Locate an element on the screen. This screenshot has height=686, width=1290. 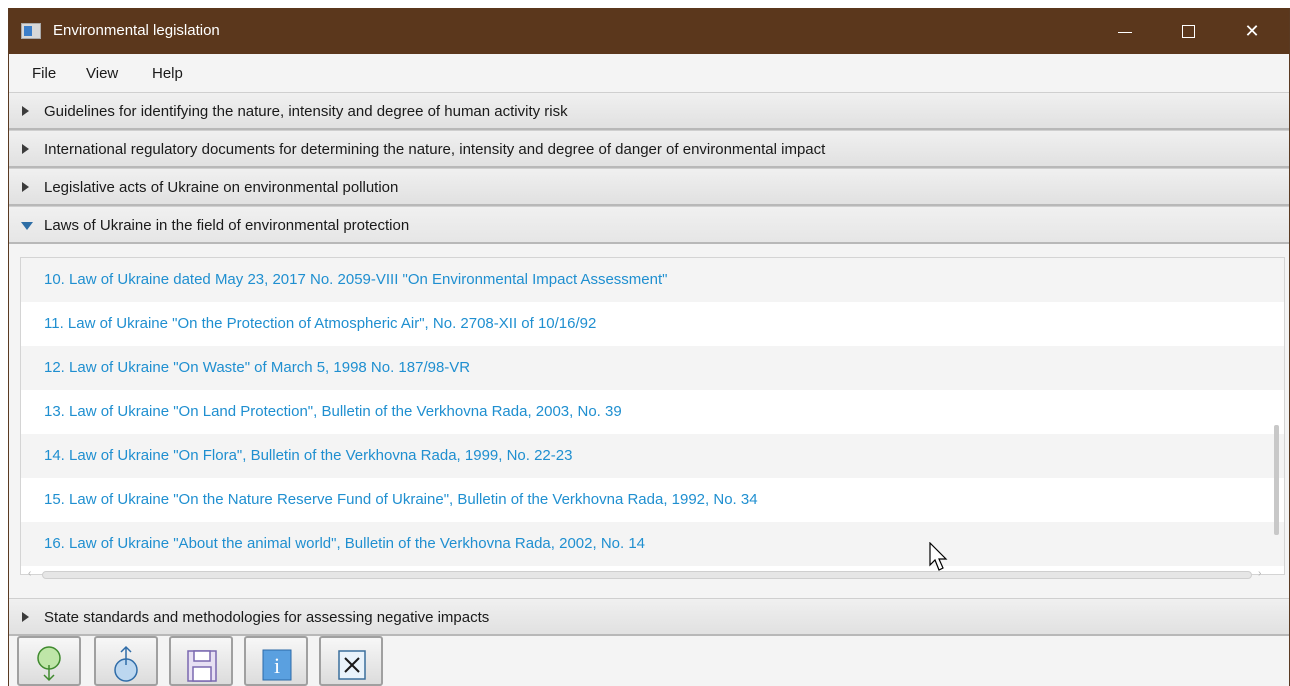
title-bar: Environmental legislation ✕ is located at coordinates (649, 31).